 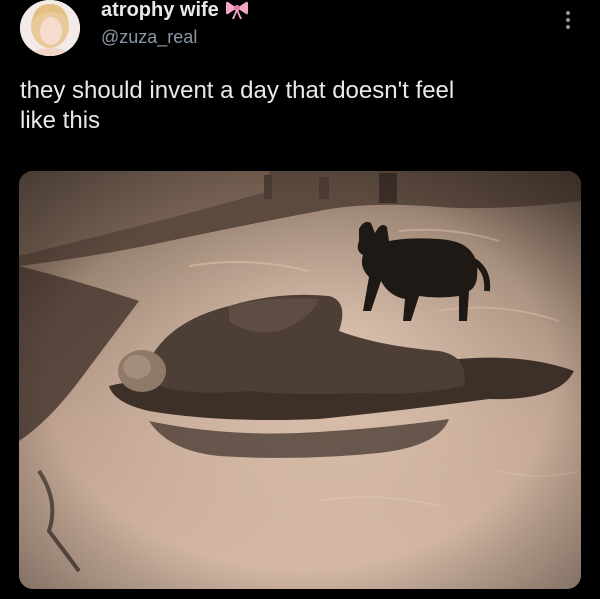 What do you see at coordinates (160, 10) in the screenshot?
I see `display-name-text: atrophy wife` at bounding box center [160, 10].